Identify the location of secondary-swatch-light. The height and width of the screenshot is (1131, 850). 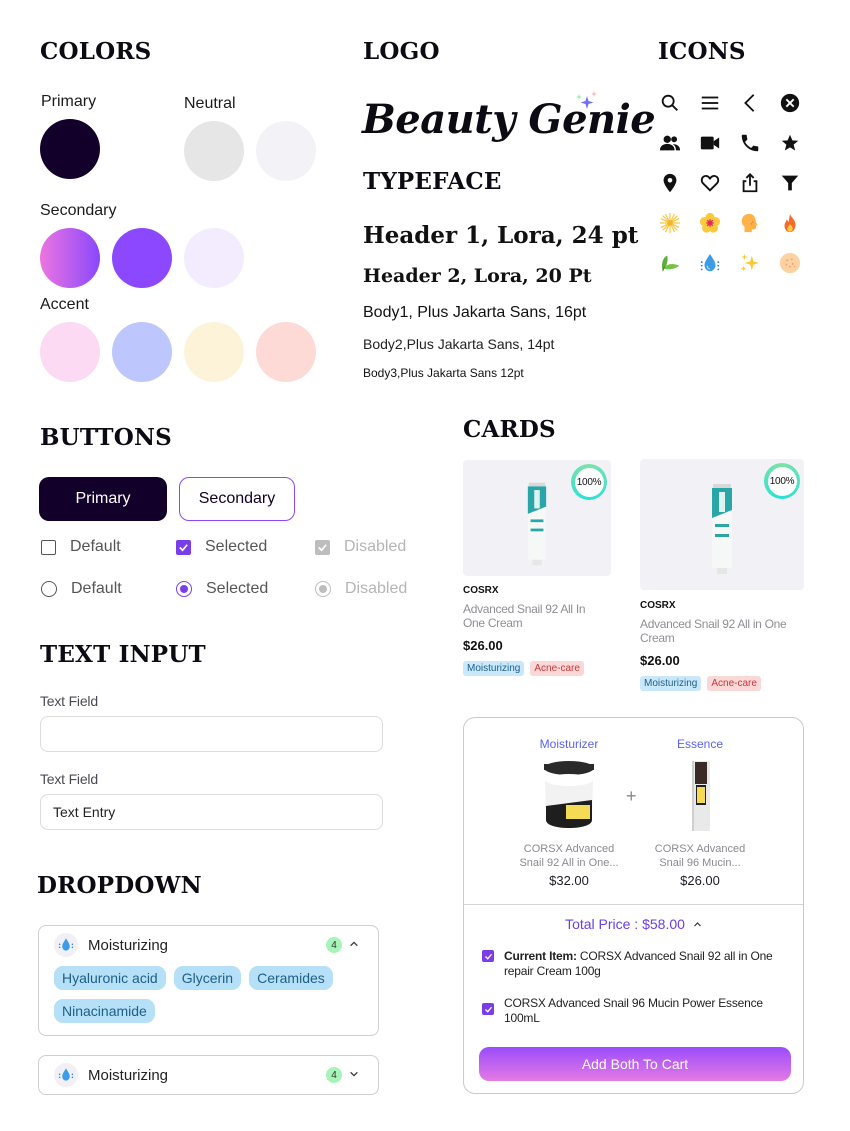
(214, 258).